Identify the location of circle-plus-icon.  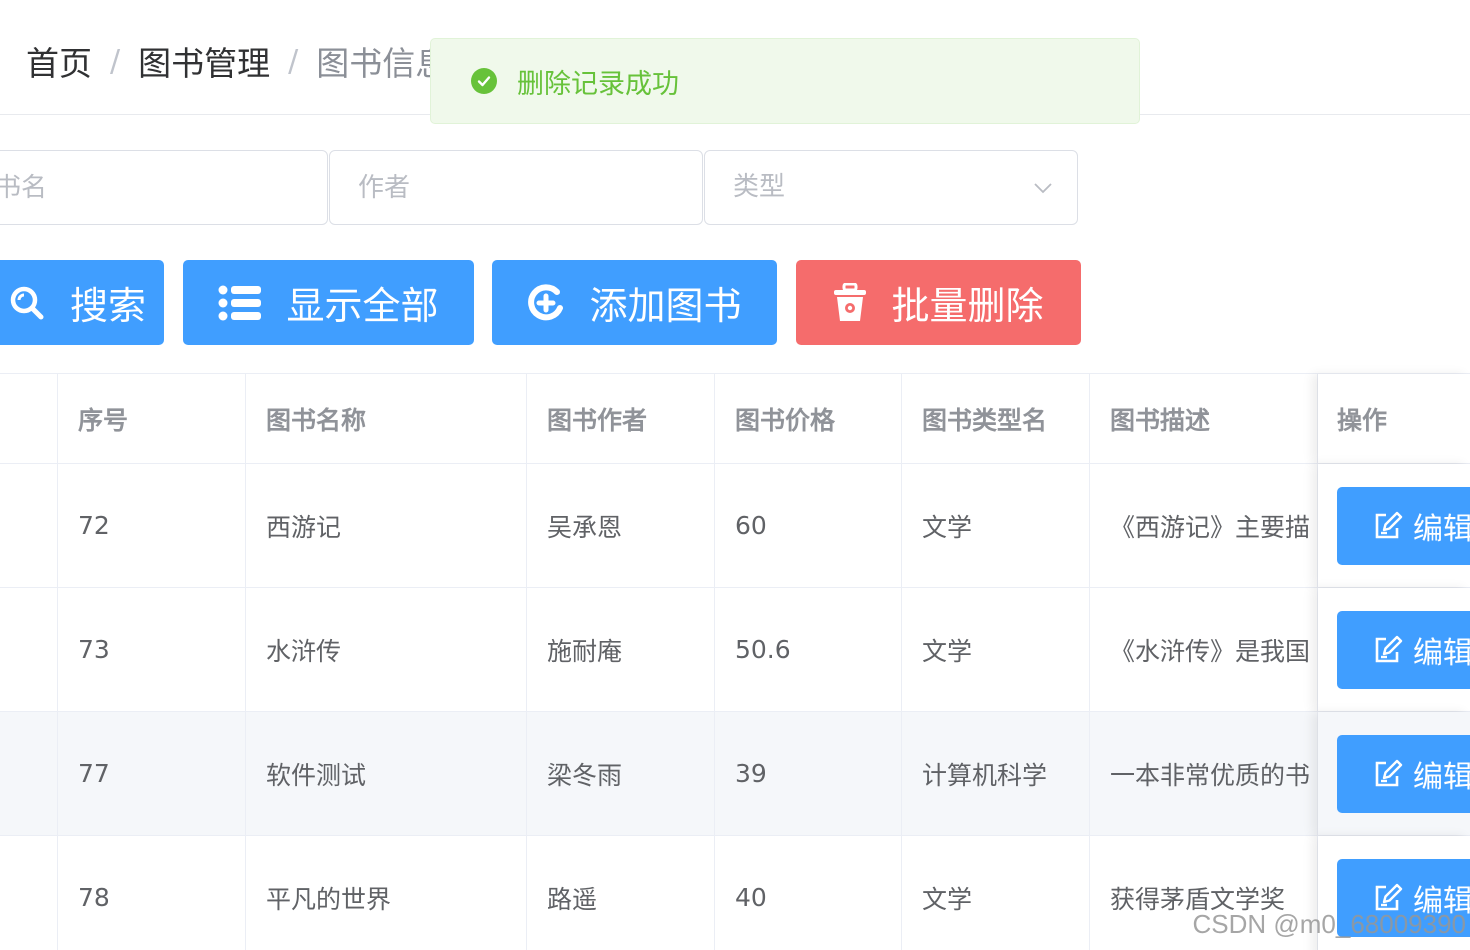
(546, 301).